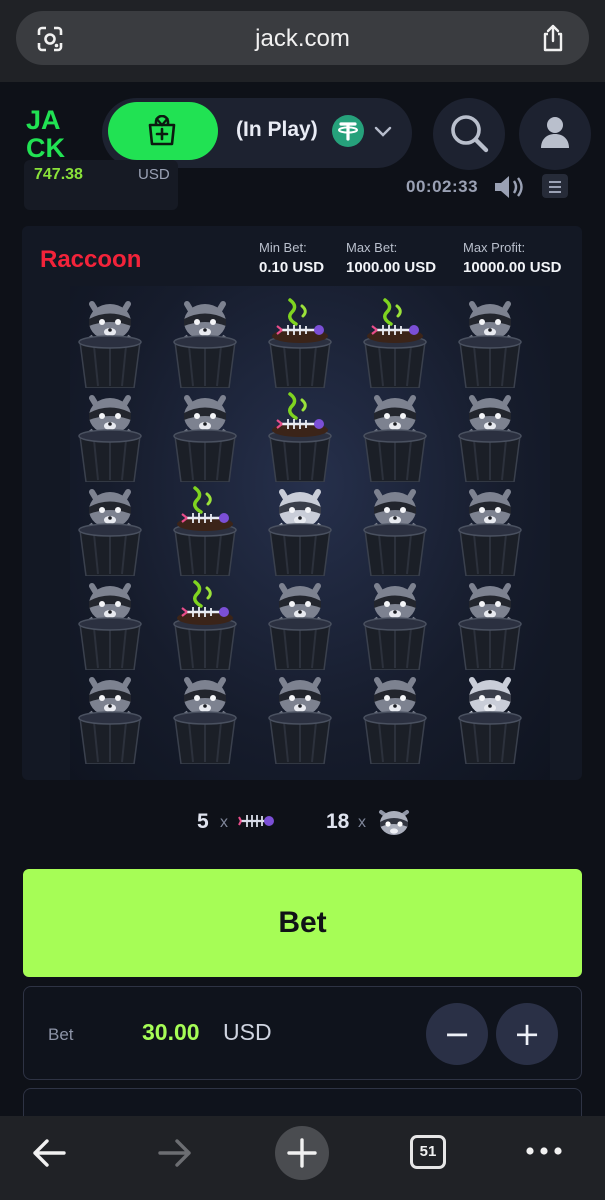 The height and width of the screenshot is (1200, 605). I want to click on address-bar: jack.com, so click(302, 38).